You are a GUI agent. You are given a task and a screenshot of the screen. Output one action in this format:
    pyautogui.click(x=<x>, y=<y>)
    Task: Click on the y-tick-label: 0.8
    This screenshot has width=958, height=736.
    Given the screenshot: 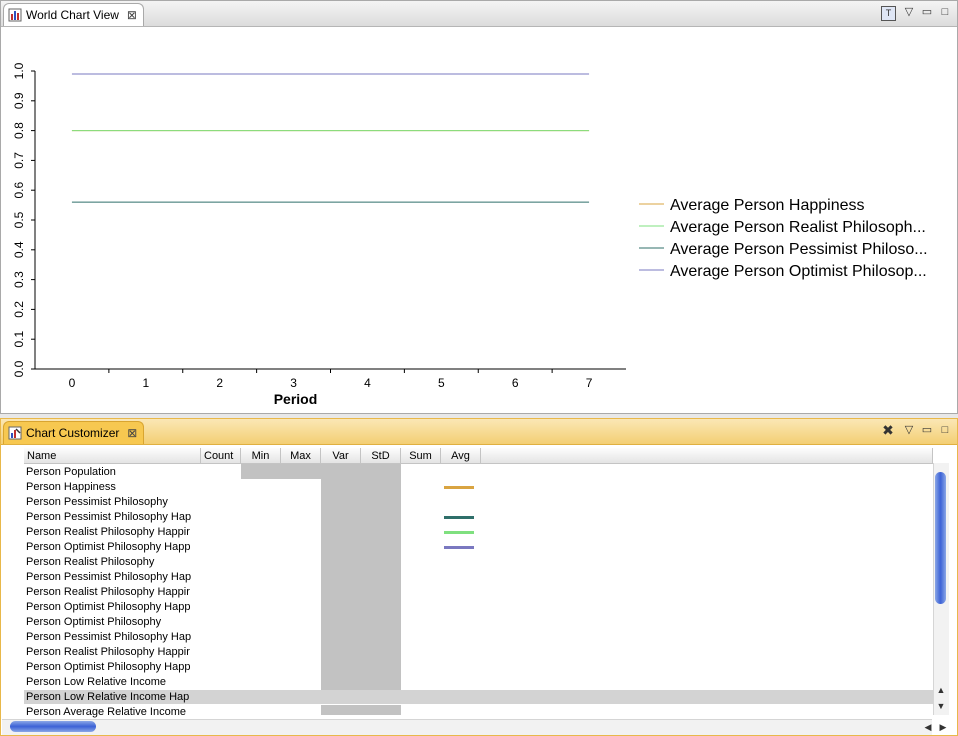 What is the action you would take?
    pyautogui.click(x=19, y=130)
    